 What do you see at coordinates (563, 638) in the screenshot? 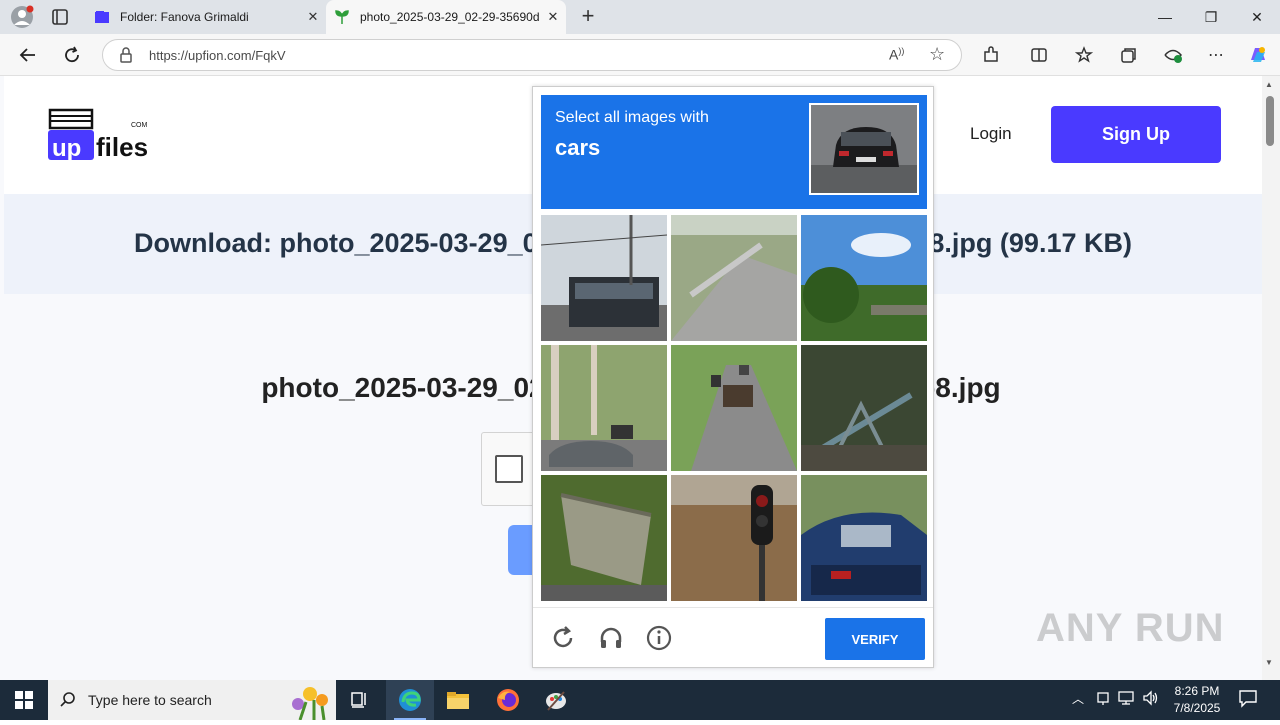
I see `reload-icon` at bounding box center [563, 638].